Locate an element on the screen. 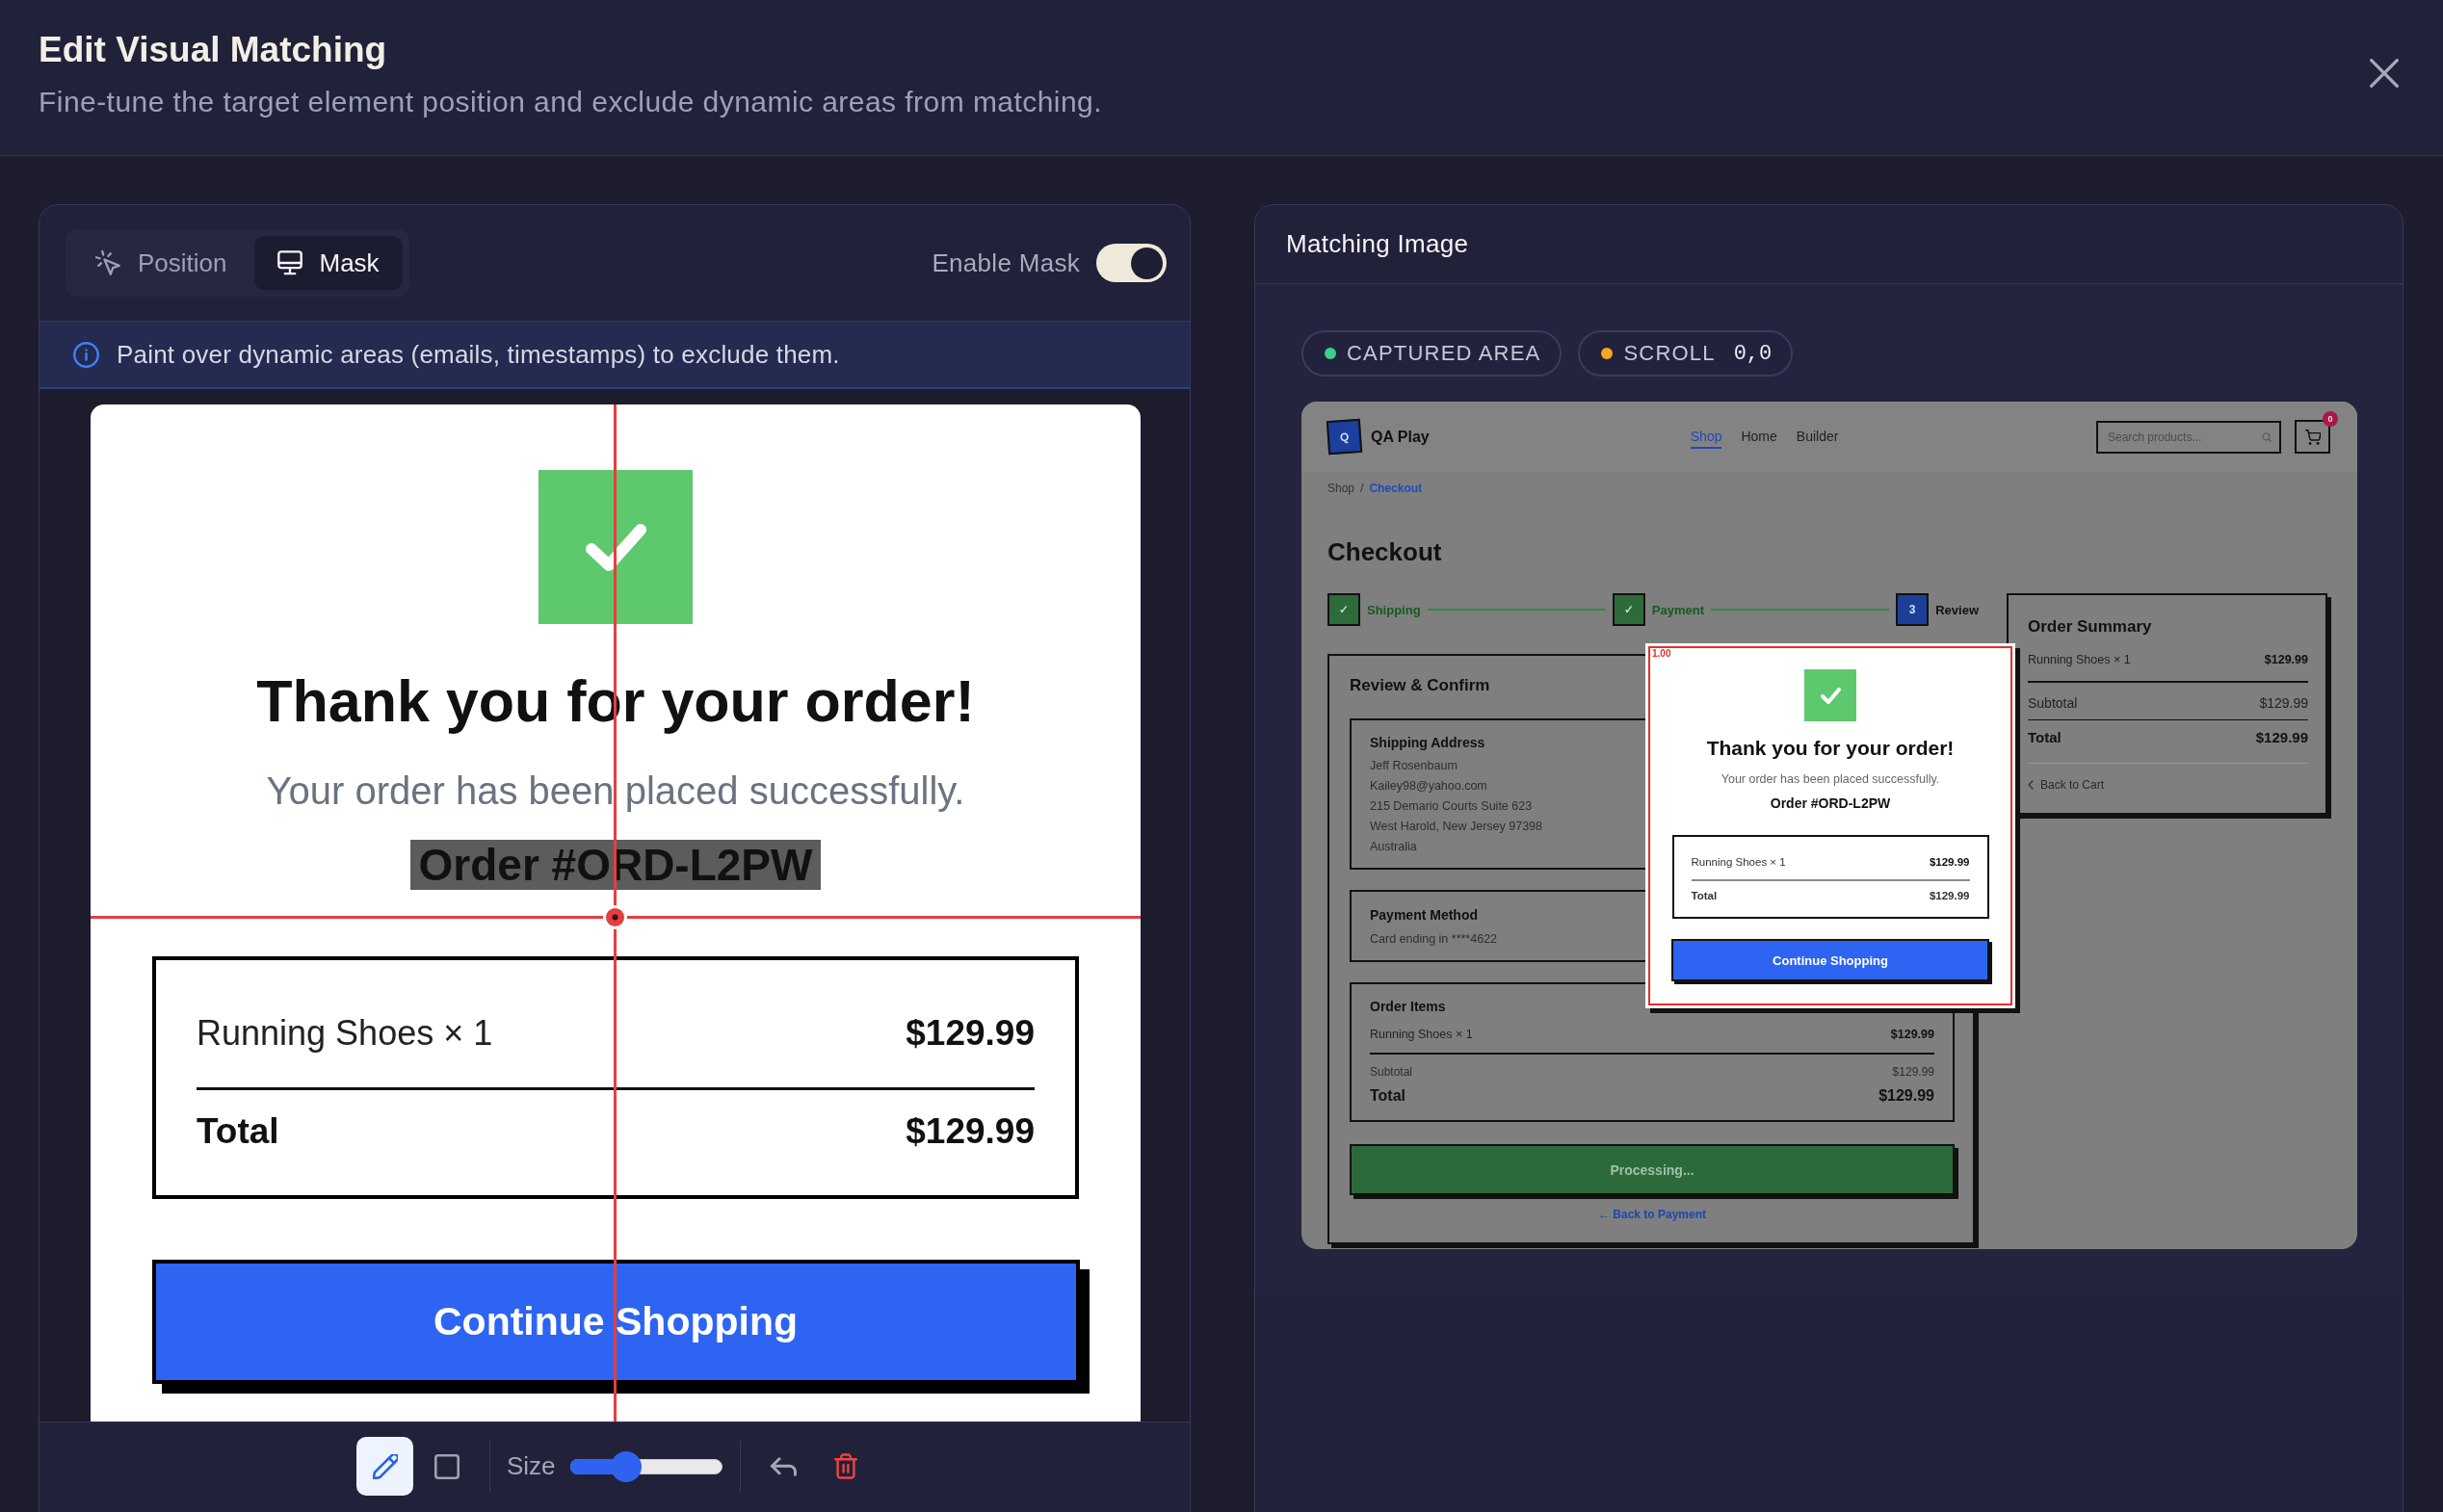 Image resolution: width=2443 pixels, height=1512 pixels. page-heading: Checkout is located at coordinates (1384, 551).